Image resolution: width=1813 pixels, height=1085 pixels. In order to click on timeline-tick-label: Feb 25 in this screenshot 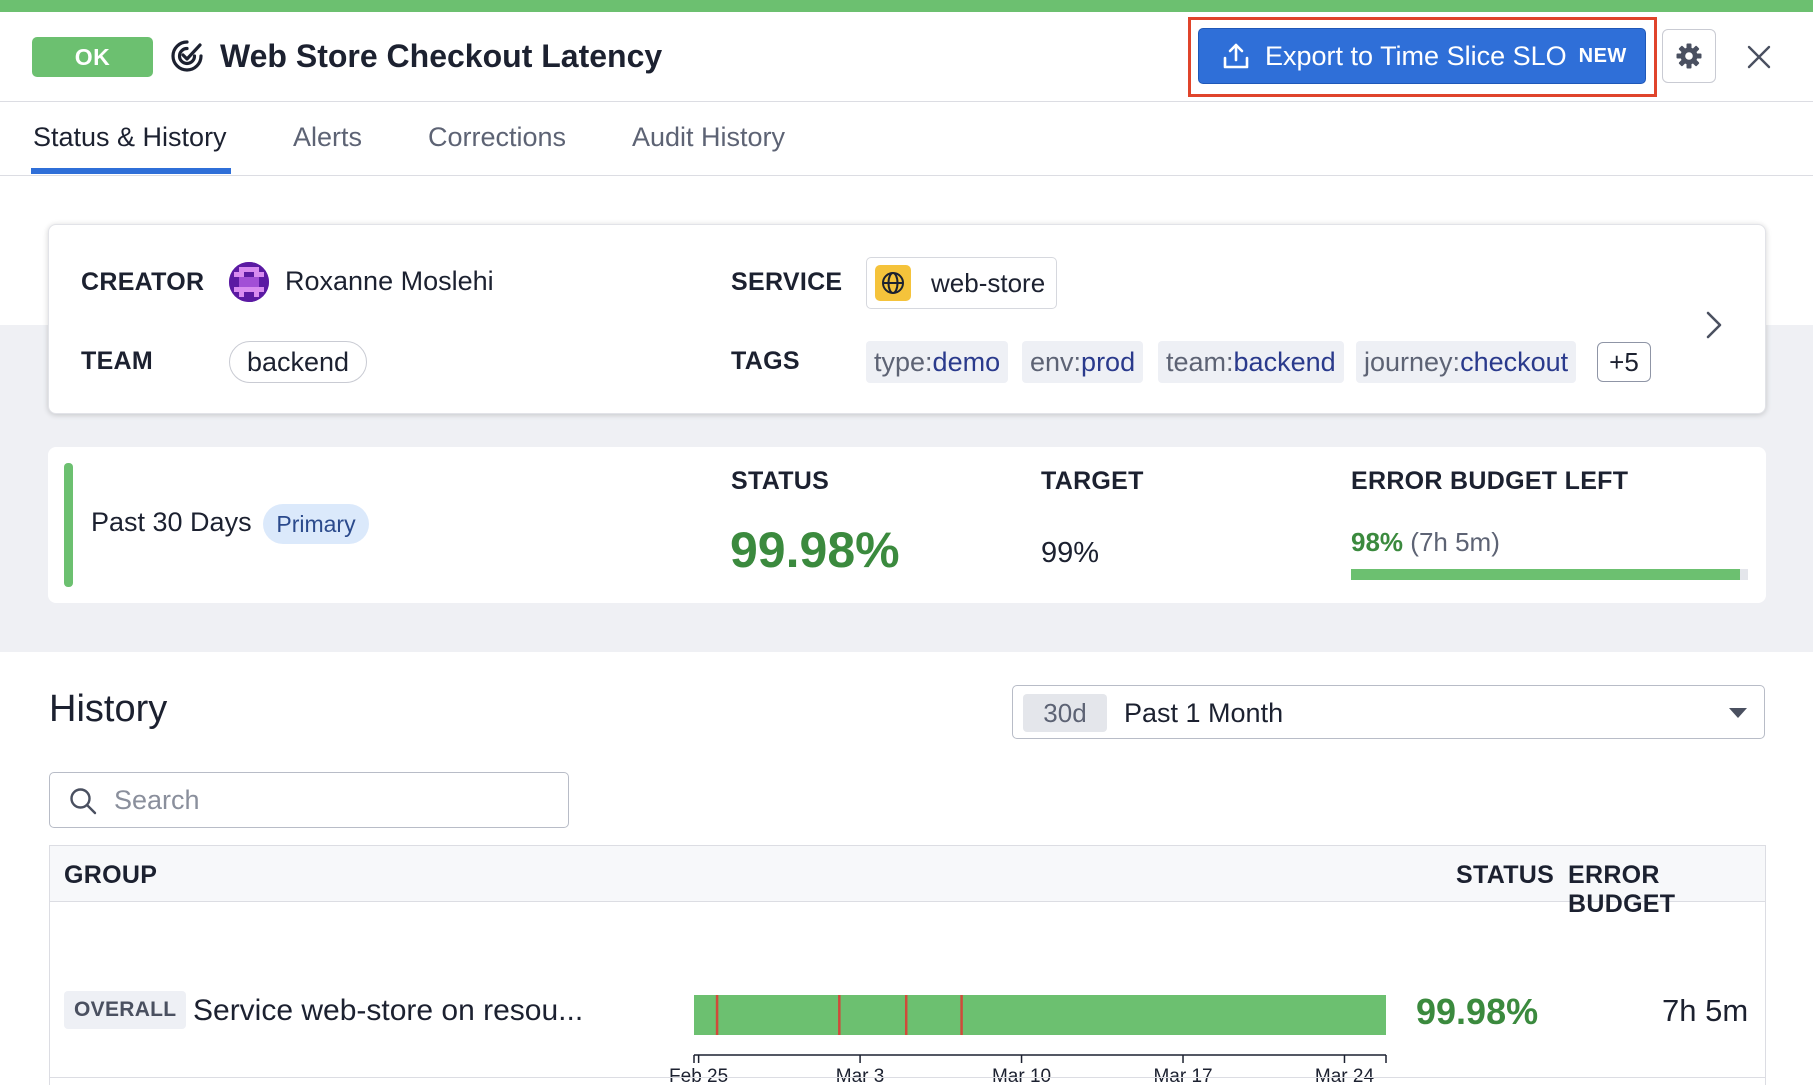, I will do `click(698, 1075)`.